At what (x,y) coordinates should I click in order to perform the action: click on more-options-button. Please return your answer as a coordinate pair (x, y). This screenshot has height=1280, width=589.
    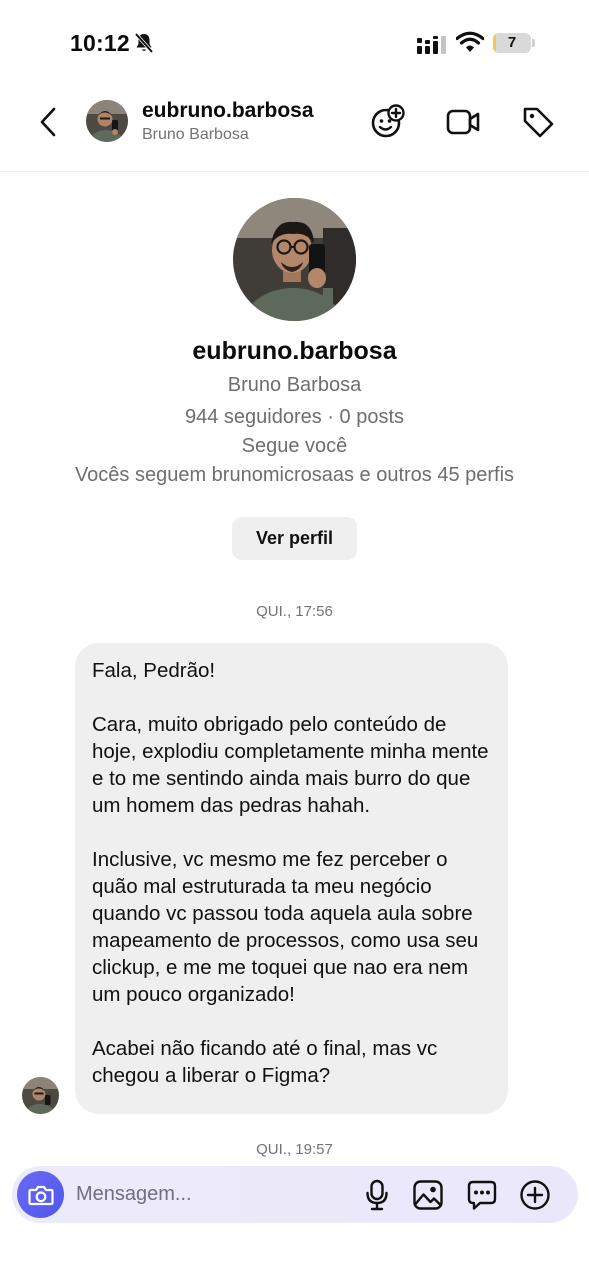
    Looking at the image, I should click on (535, 1195).